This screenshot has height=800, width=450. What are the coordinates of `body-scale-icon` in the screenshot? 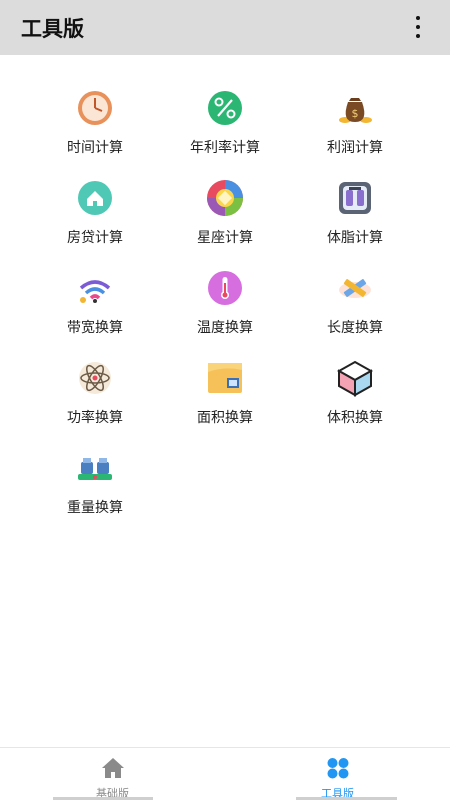 It's located at (355, 198).